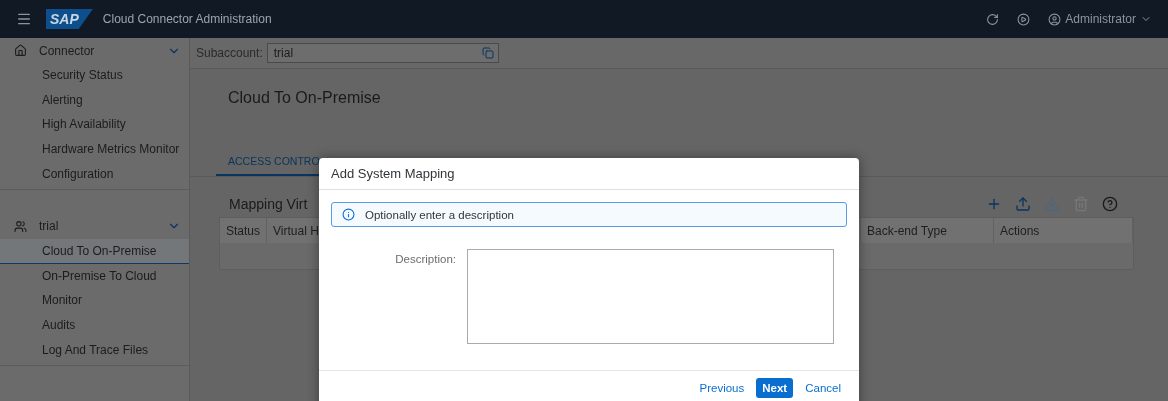 The width and height of the screenshot is (1168, 401). I want to click on nav-item: Log And Trace Files, so click(94, 350).